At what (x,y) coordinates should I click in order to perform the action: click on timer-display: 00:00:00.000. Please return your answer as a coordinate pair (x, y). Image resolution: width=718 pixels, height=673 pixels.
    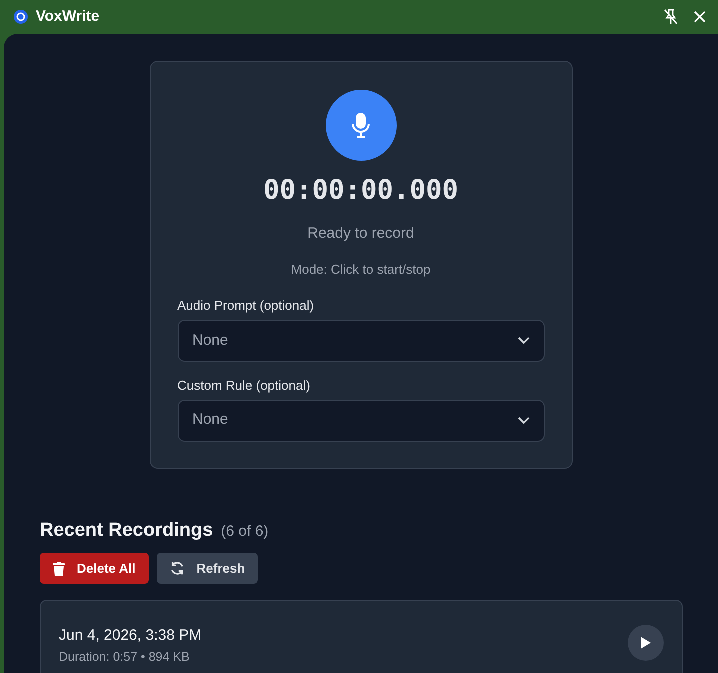
    Looking at the image, I should click on (361, 191).